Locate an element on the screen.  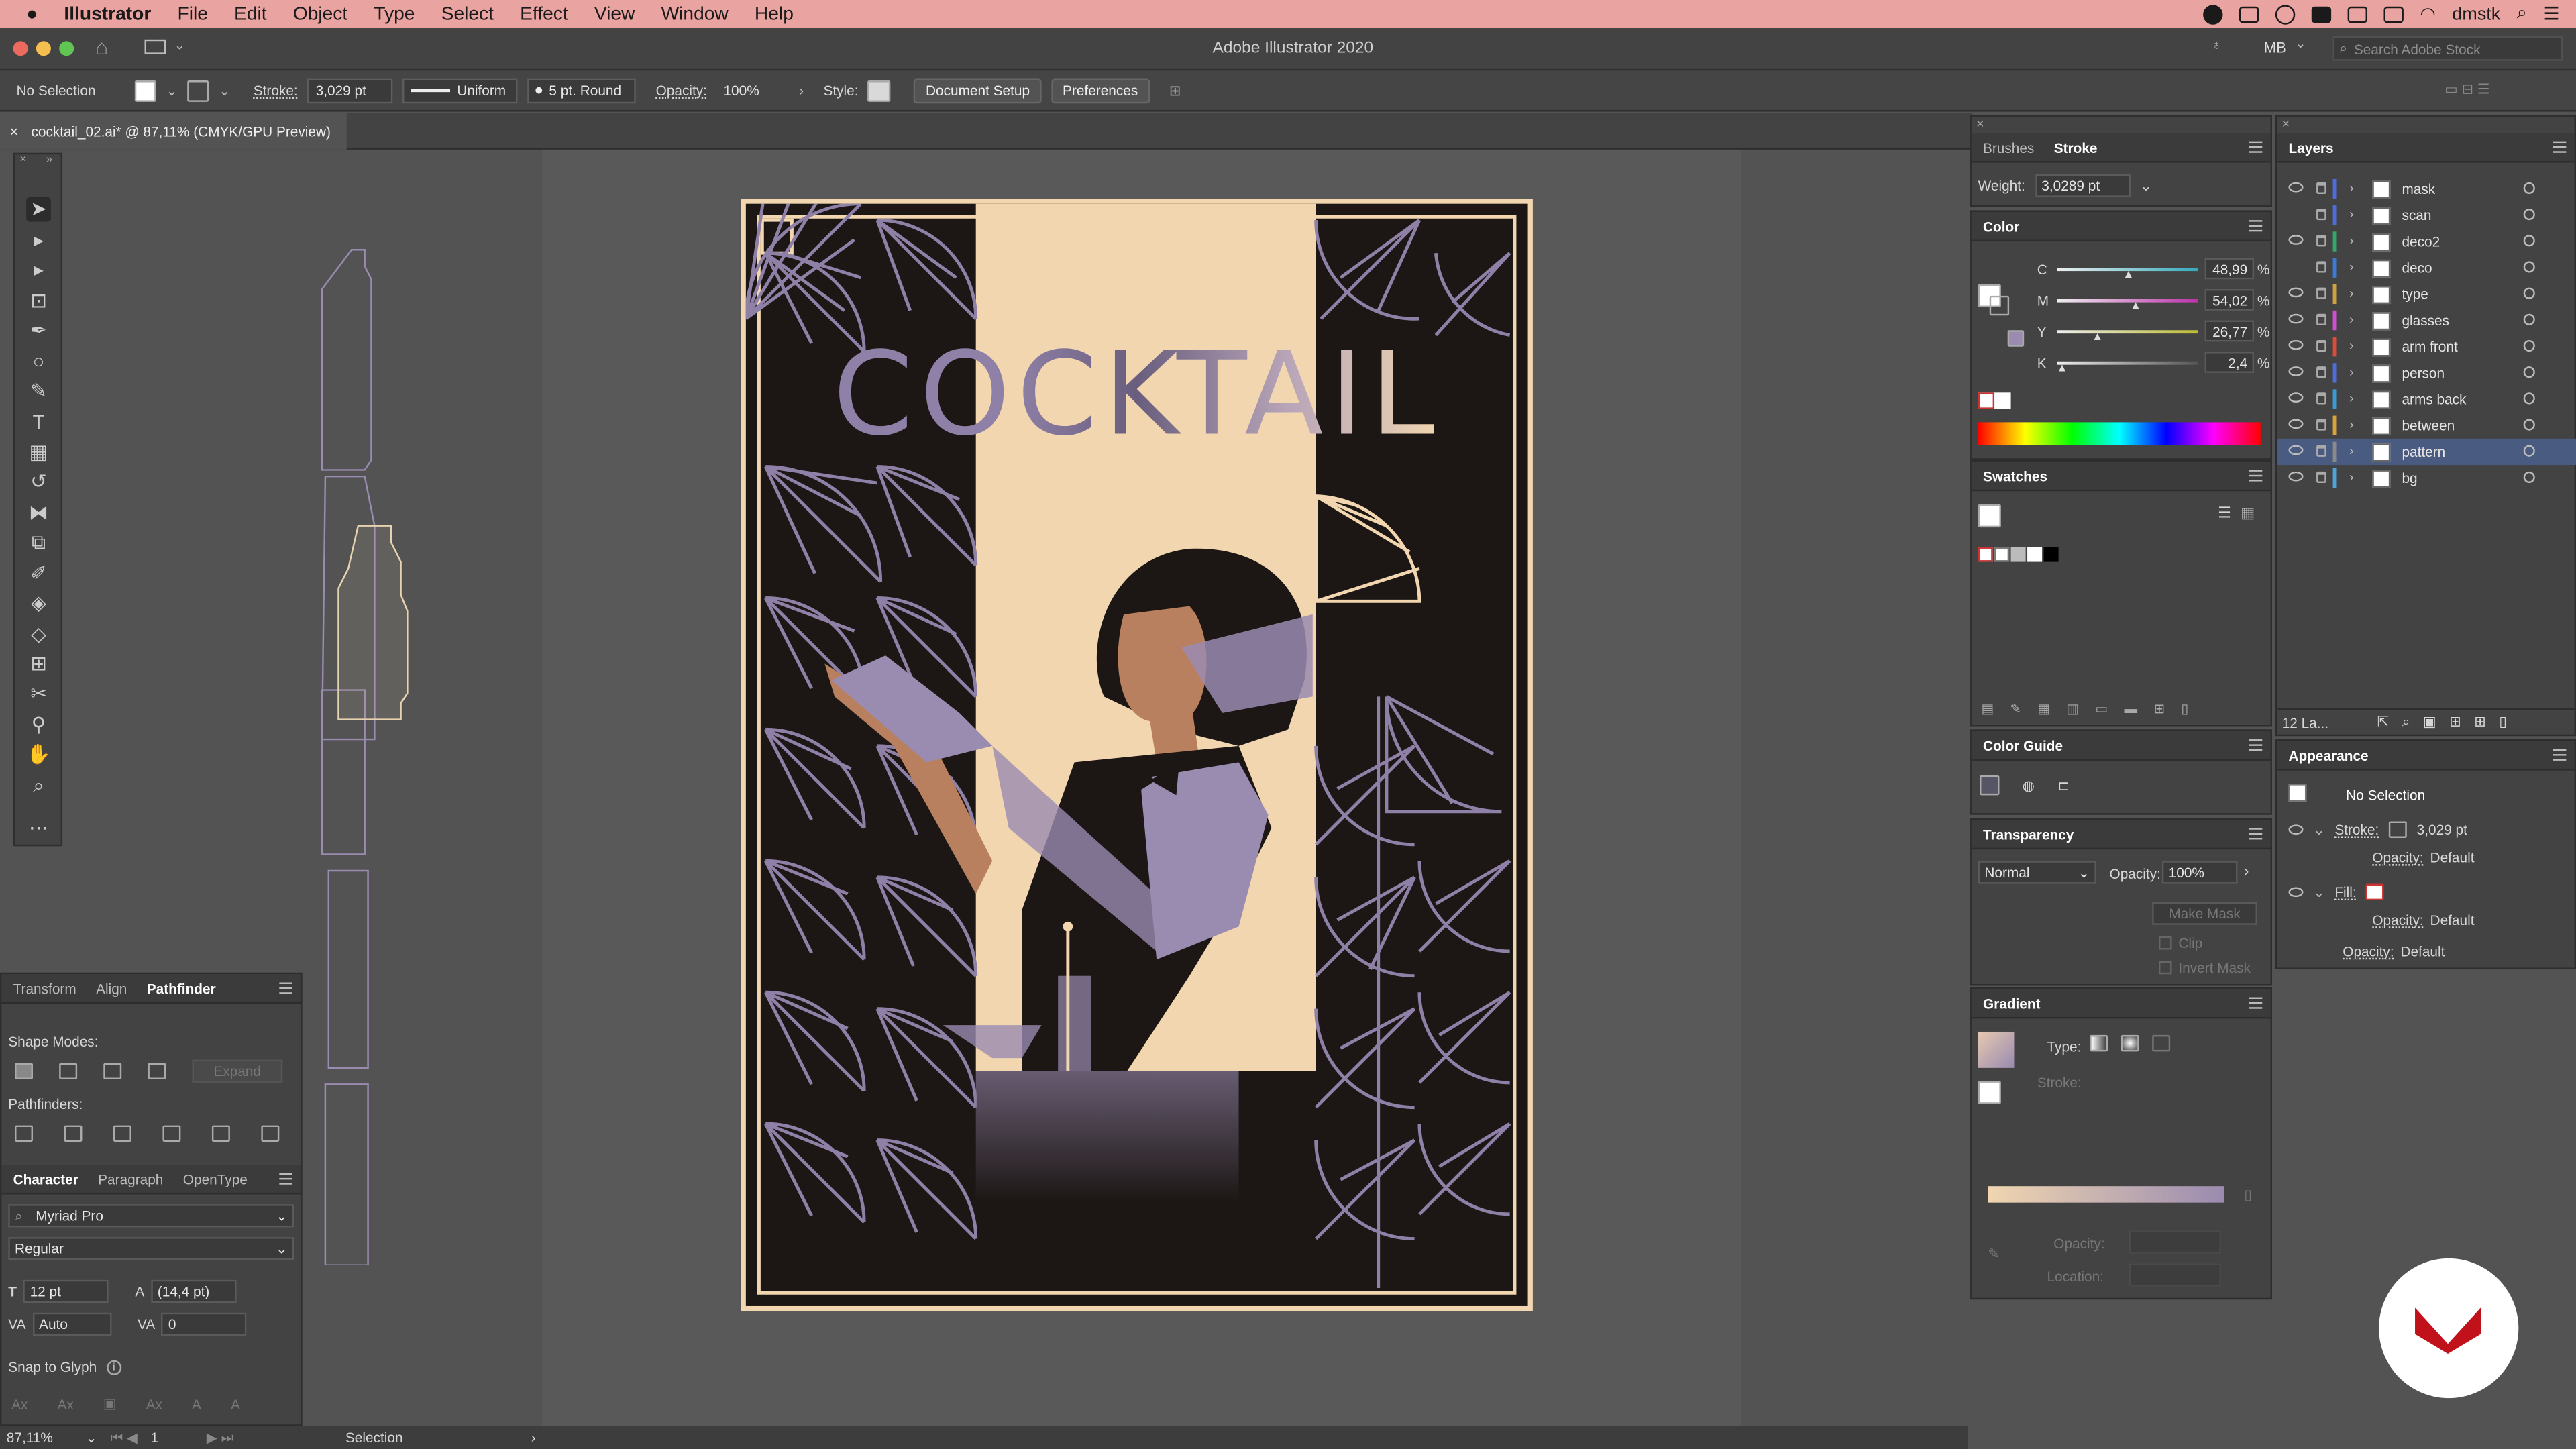
s-app-icon is located at coordinates (2321, 14).